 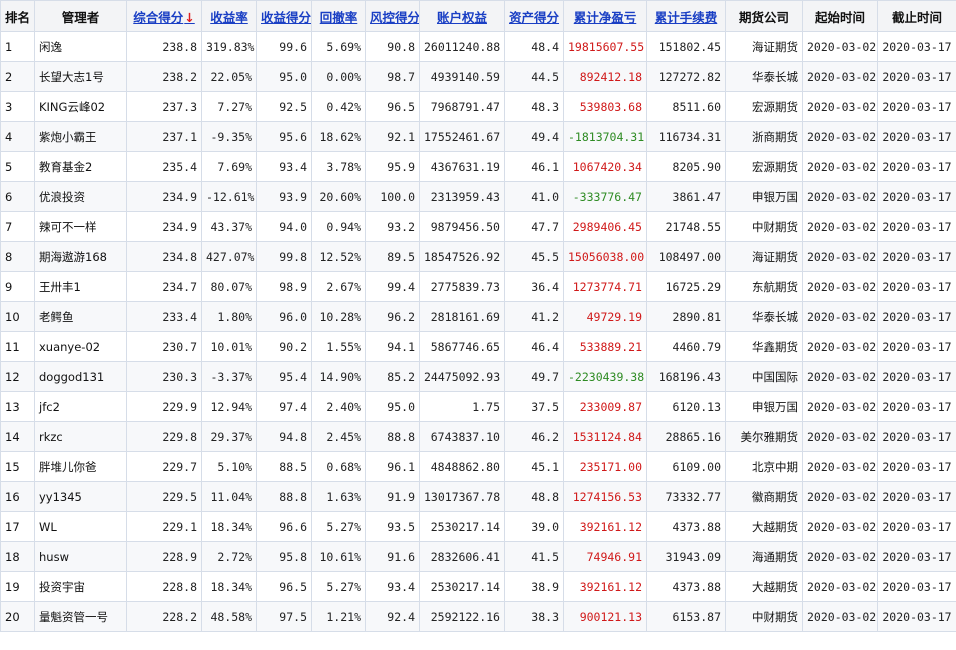 What do you see at coordinates (534, 16) in the screenshot?
I see `header-asset-score-sort: 资产得分` at bounding box center [534, 16].